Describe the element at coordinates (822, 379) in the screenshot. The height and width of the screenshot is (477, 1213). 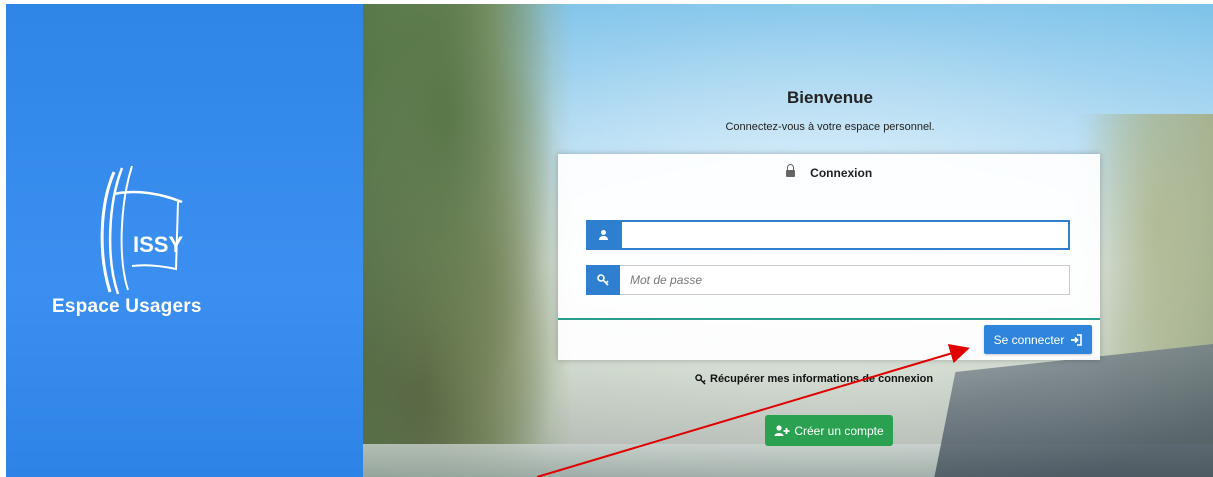
I see `recover-link-label: Récupérer mes informations de connexion` at that location.